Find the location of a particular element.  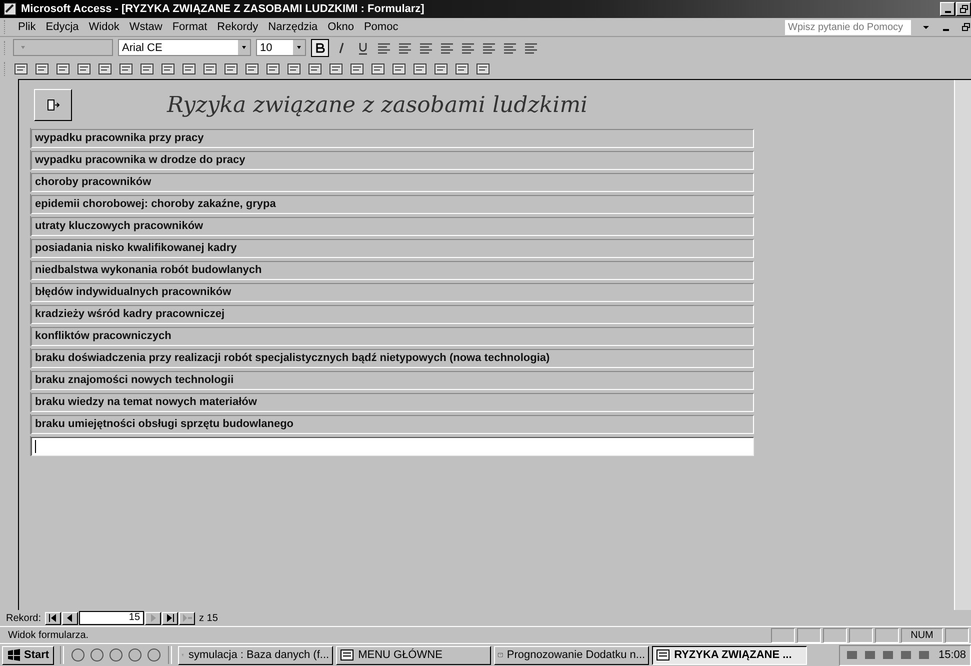

taskbar-button: MENU GŁÓWNE is located at coordinates (414, 655).